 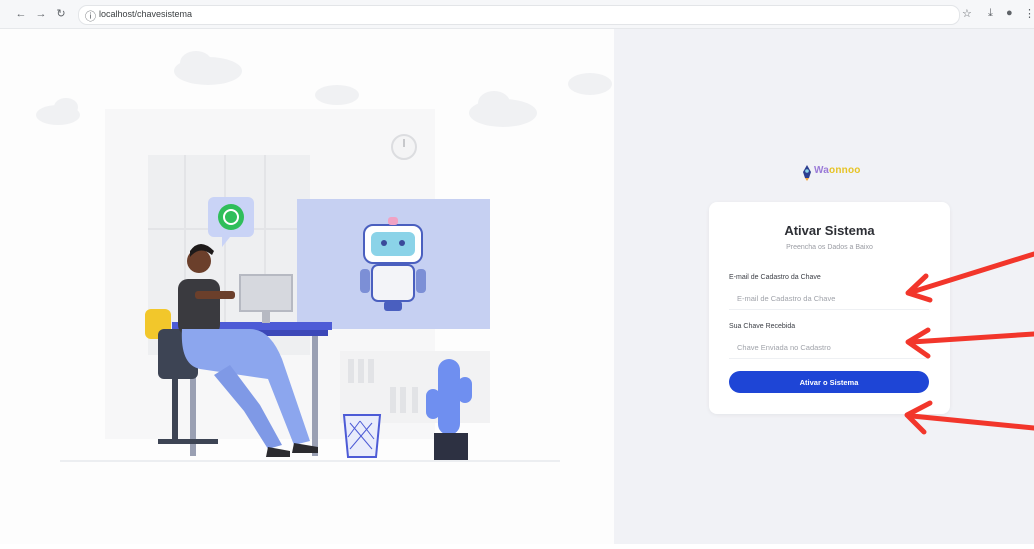 I want to click on key-label: Sua Chave Recebida, so click(x=762, y=326).